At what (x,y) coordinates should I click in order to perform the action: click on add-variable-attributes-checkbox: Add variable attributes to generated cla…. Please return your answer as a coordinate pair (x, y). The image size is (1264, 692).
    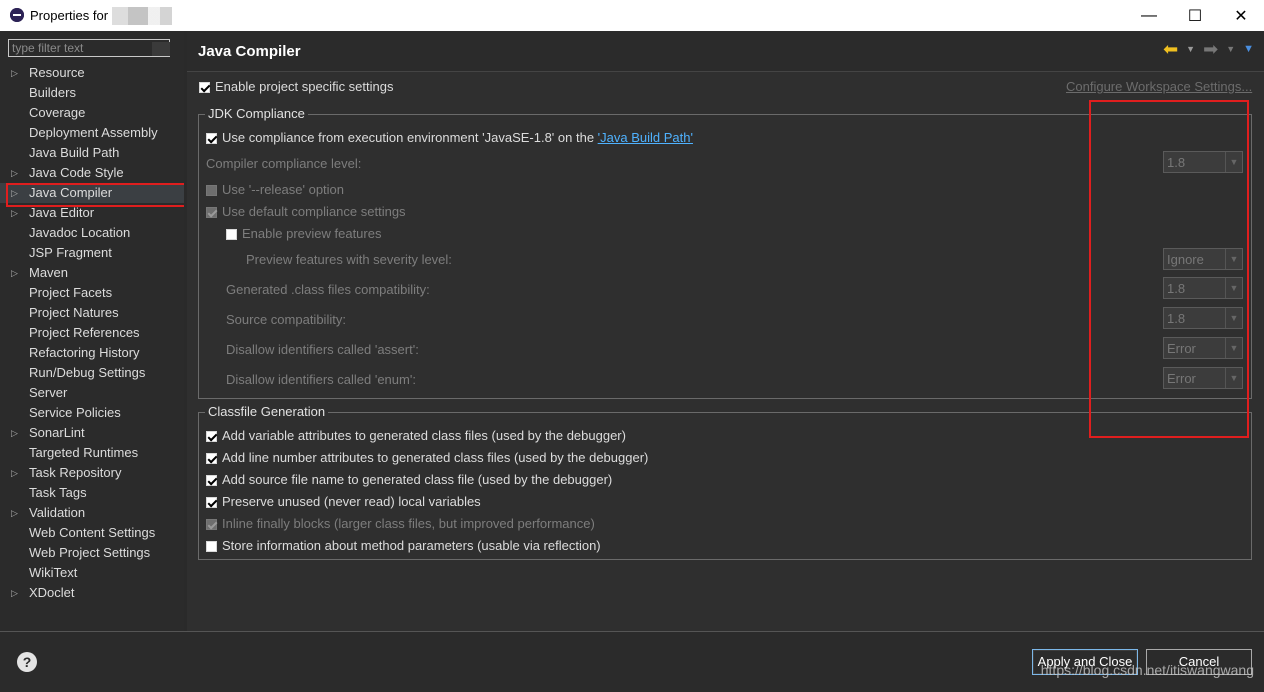
    Looking at the image, I should click on (416, 435).